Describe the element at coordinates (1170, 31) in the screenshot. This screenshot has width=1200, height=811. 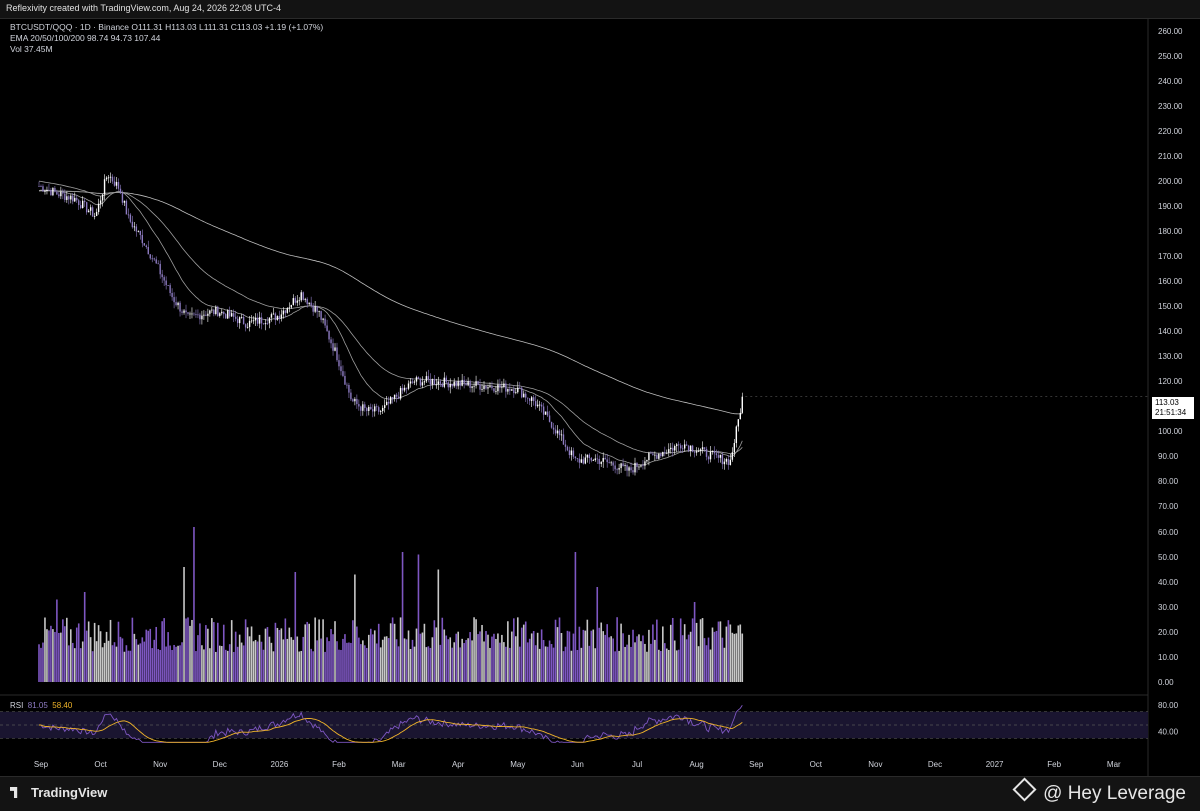
I see `price-axis-tick: 260.00` at that location.